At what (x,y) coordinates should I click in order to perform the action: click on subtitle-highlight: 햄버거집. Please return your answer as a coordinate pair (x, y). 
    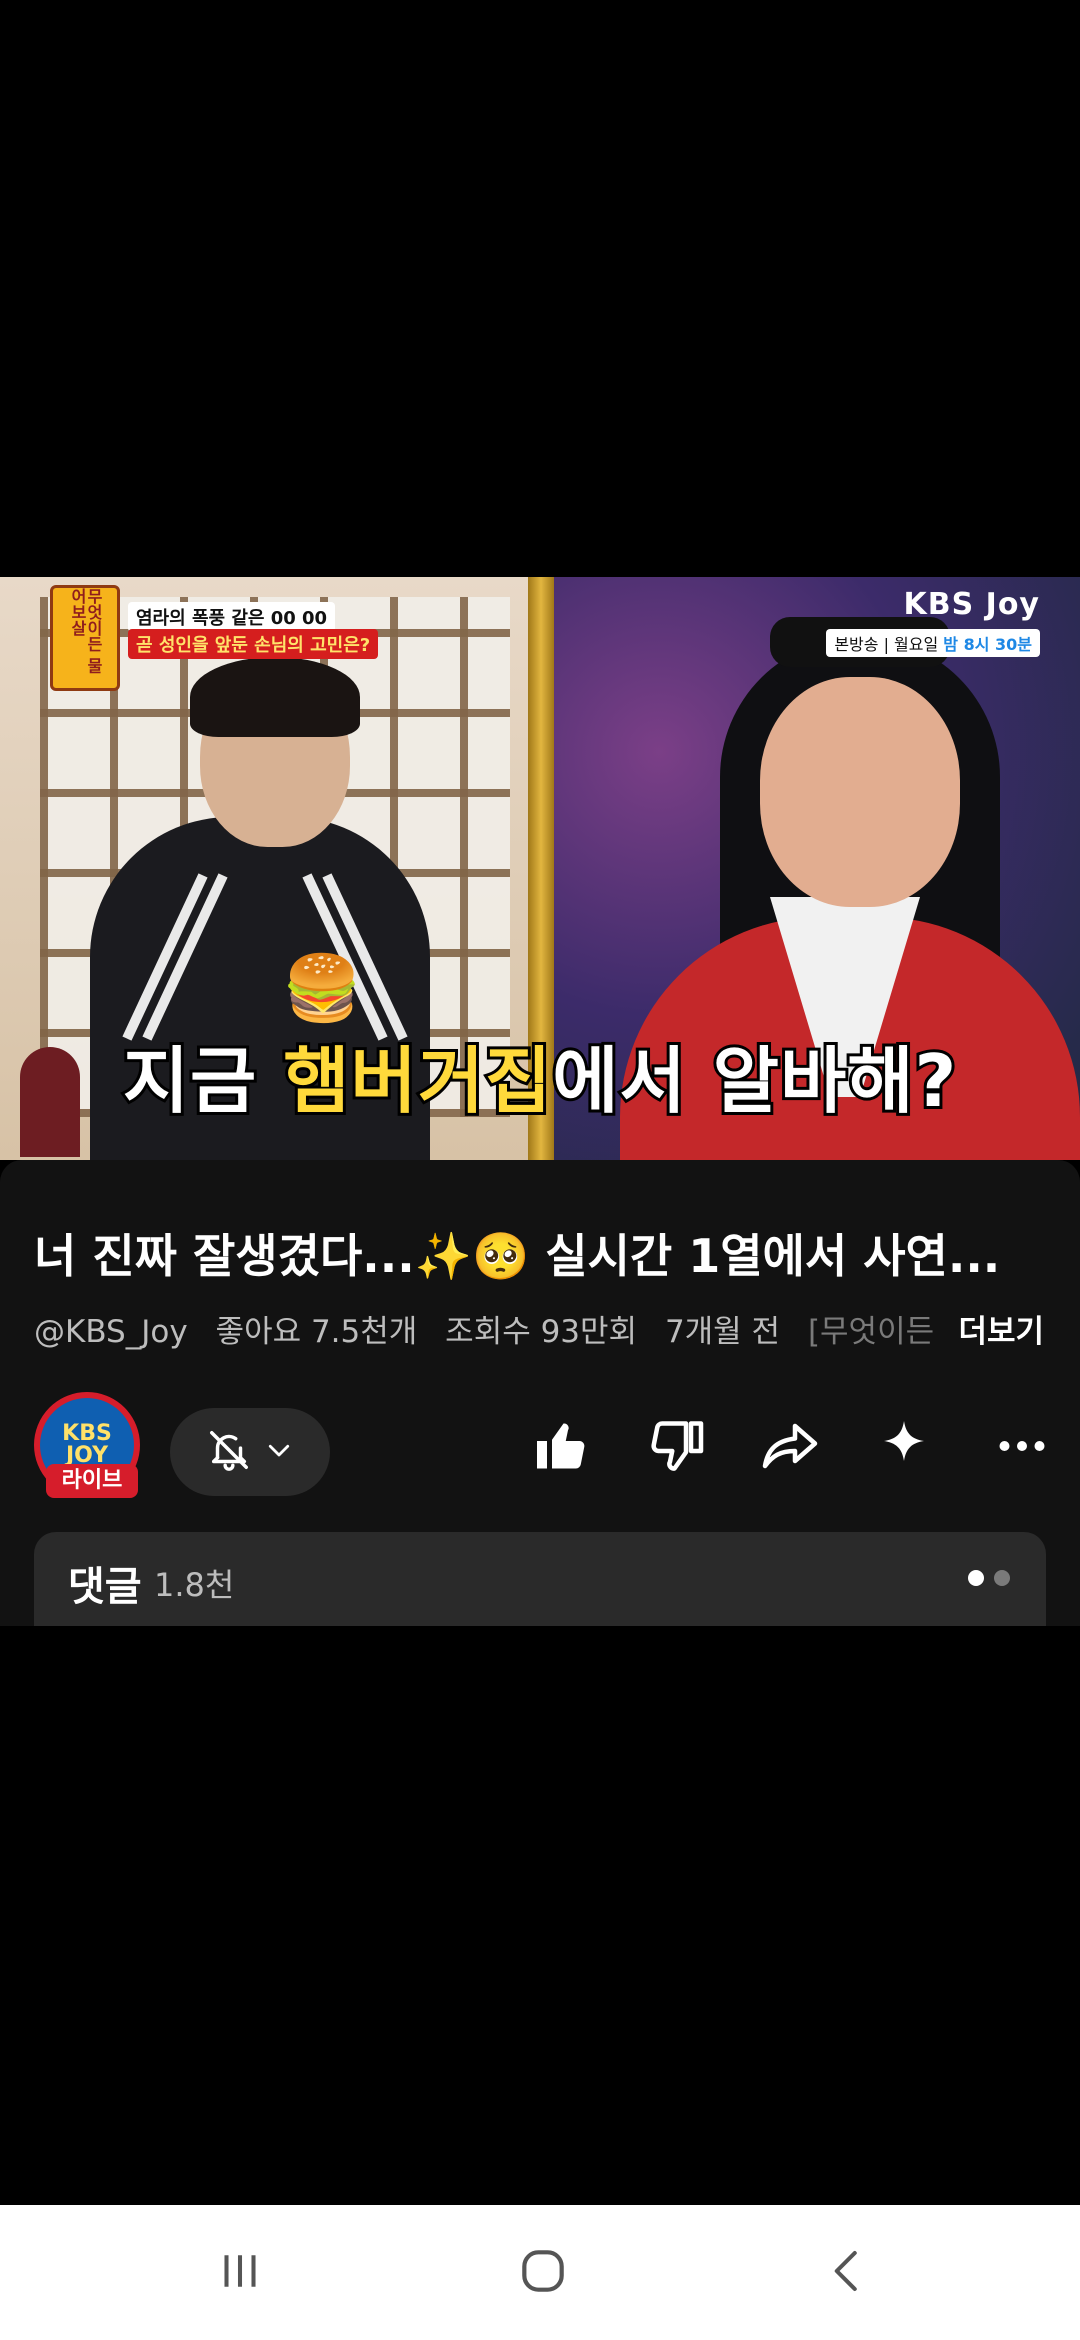
    Looking at the image, I should click on (417, 1081).